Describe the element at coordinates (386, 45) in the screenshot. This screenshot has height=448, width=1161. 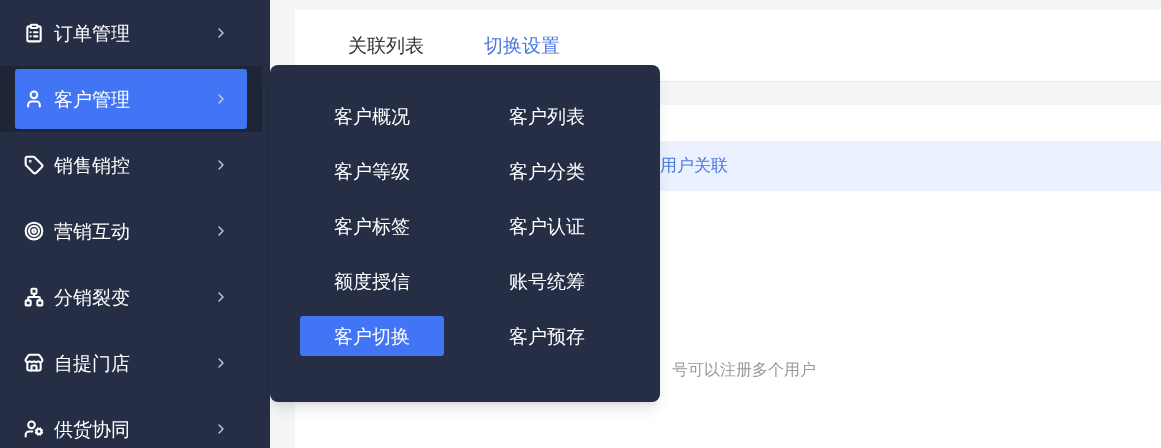
I see `tab: 关联列表` at that location.